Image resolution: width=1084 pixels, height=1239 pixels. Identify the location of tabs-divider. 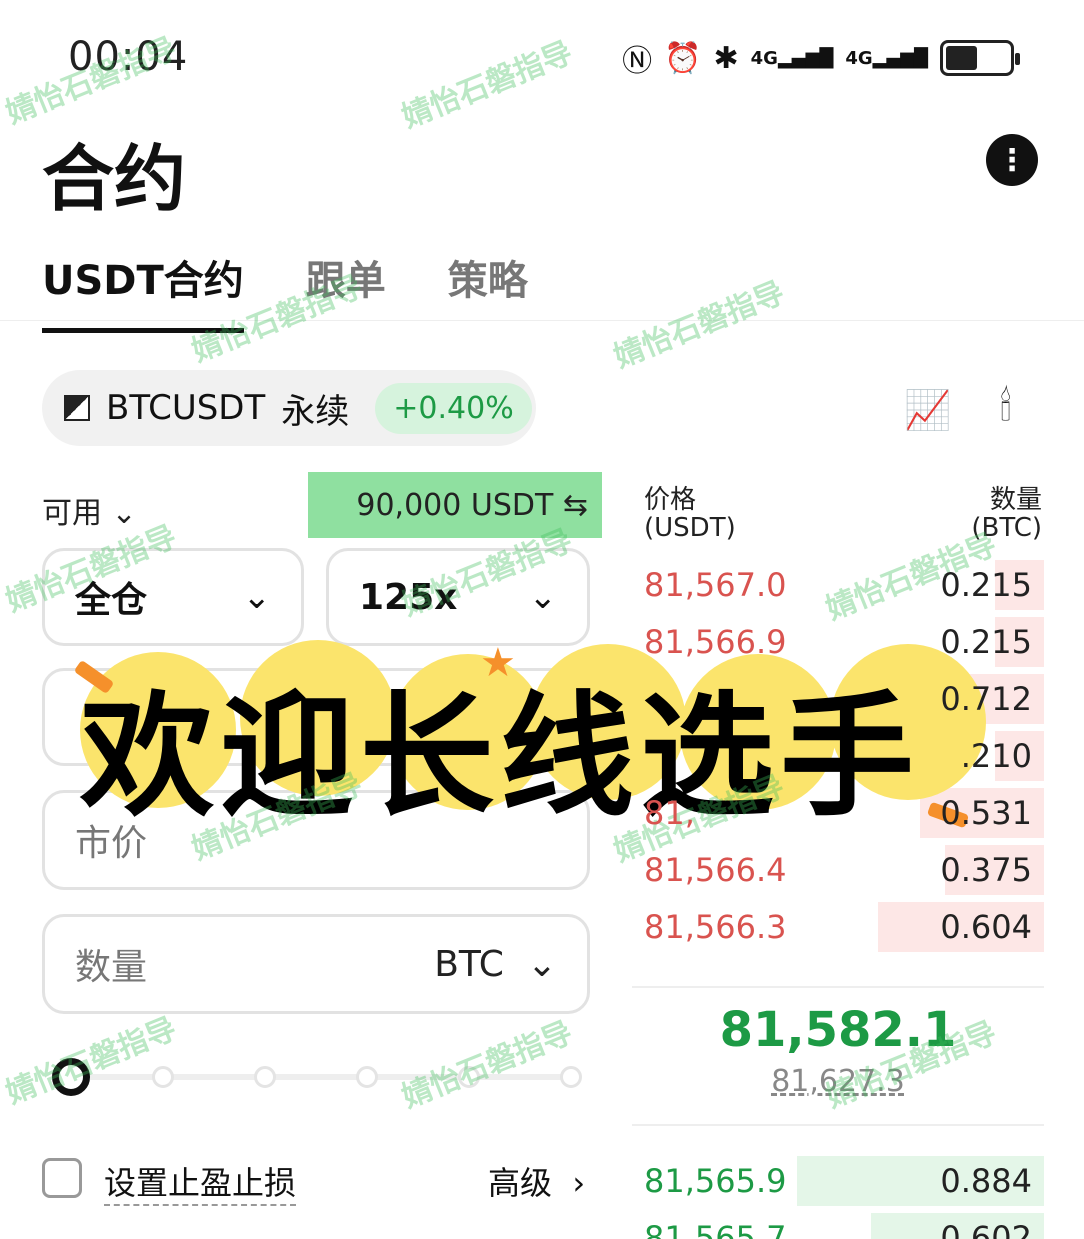
(542, 320).